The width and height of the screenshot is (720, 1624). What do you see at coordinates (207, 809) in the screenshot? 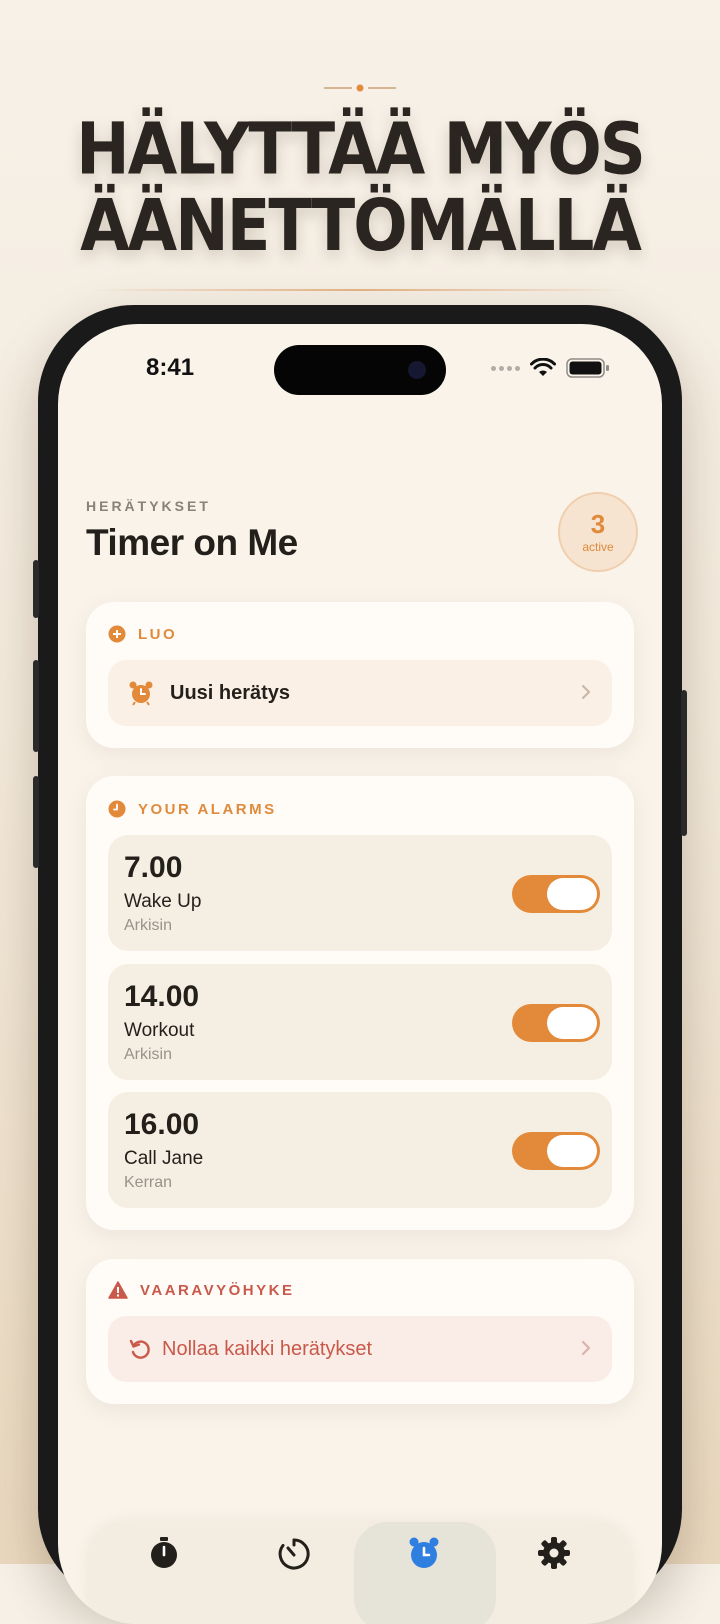
I see `alarms-section-title: YOUR ALARMS` at bounding box center [207, 809].